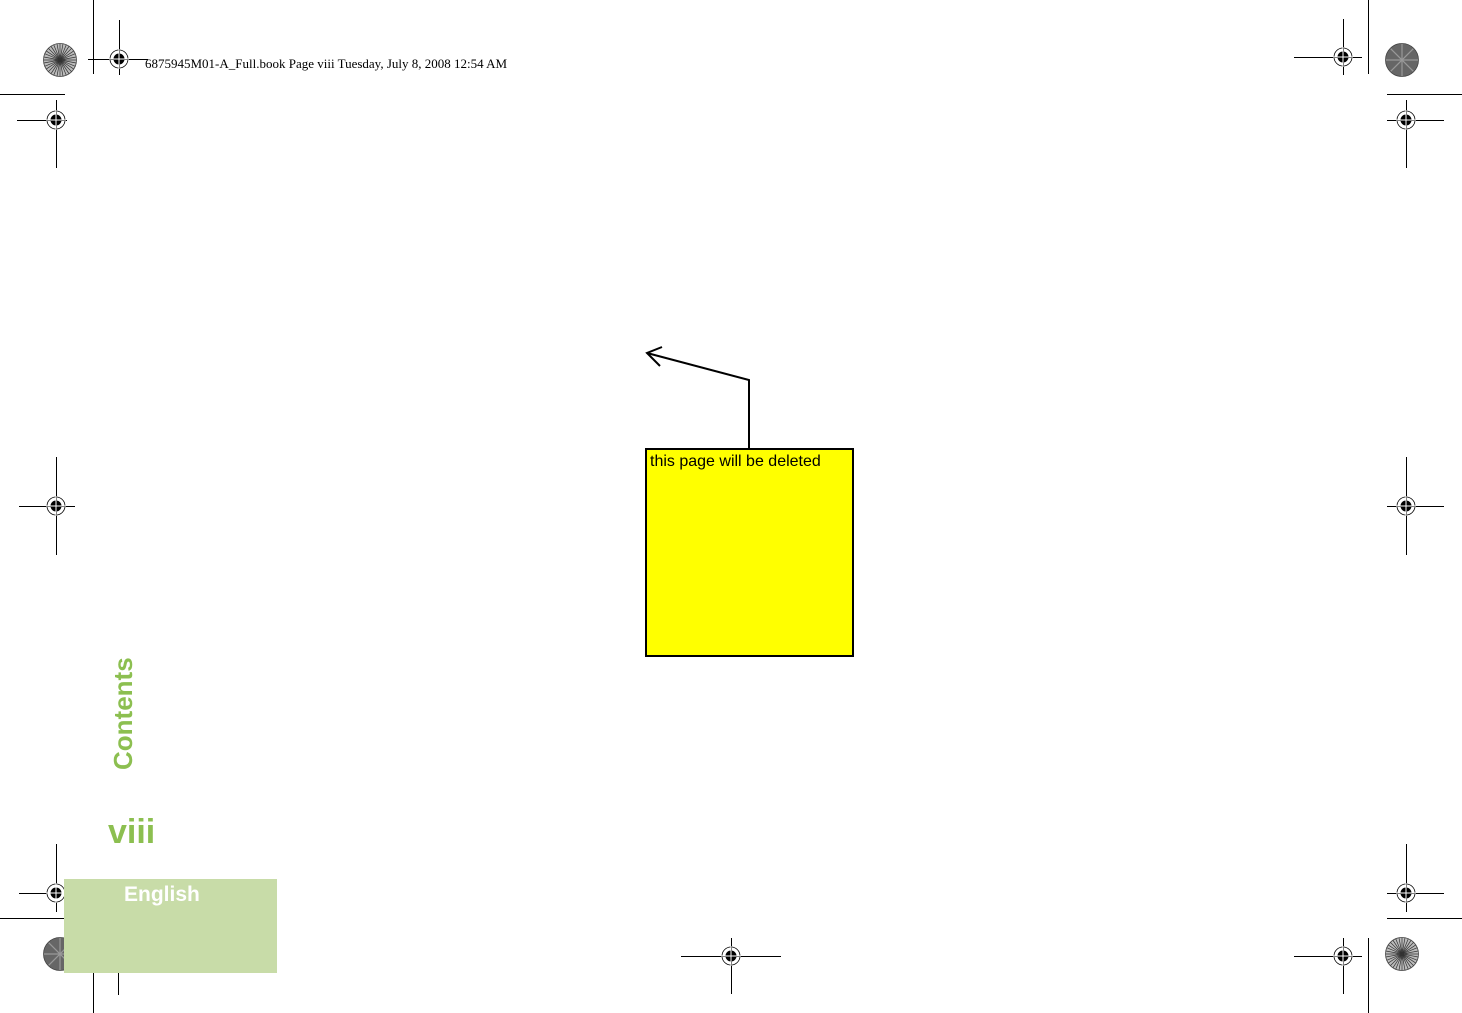 Image resolution: width=1462 pixels, height=1013 pixels. I want to click on section-label: Contents, so click(123, 713).